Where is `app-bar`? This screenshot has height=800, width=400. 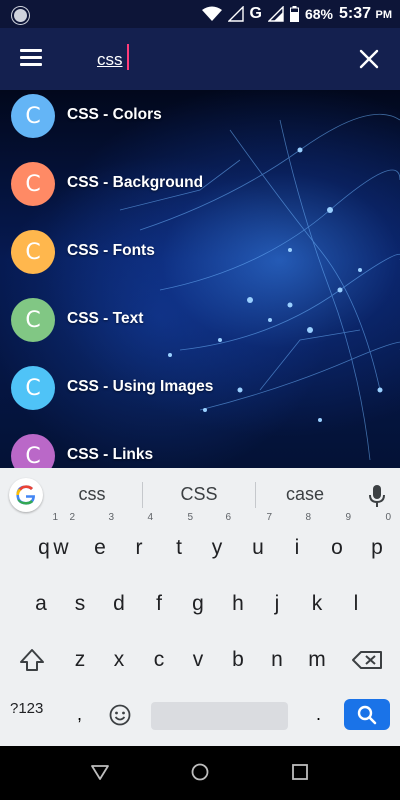 app-bar is located at coordinates (200, 59).